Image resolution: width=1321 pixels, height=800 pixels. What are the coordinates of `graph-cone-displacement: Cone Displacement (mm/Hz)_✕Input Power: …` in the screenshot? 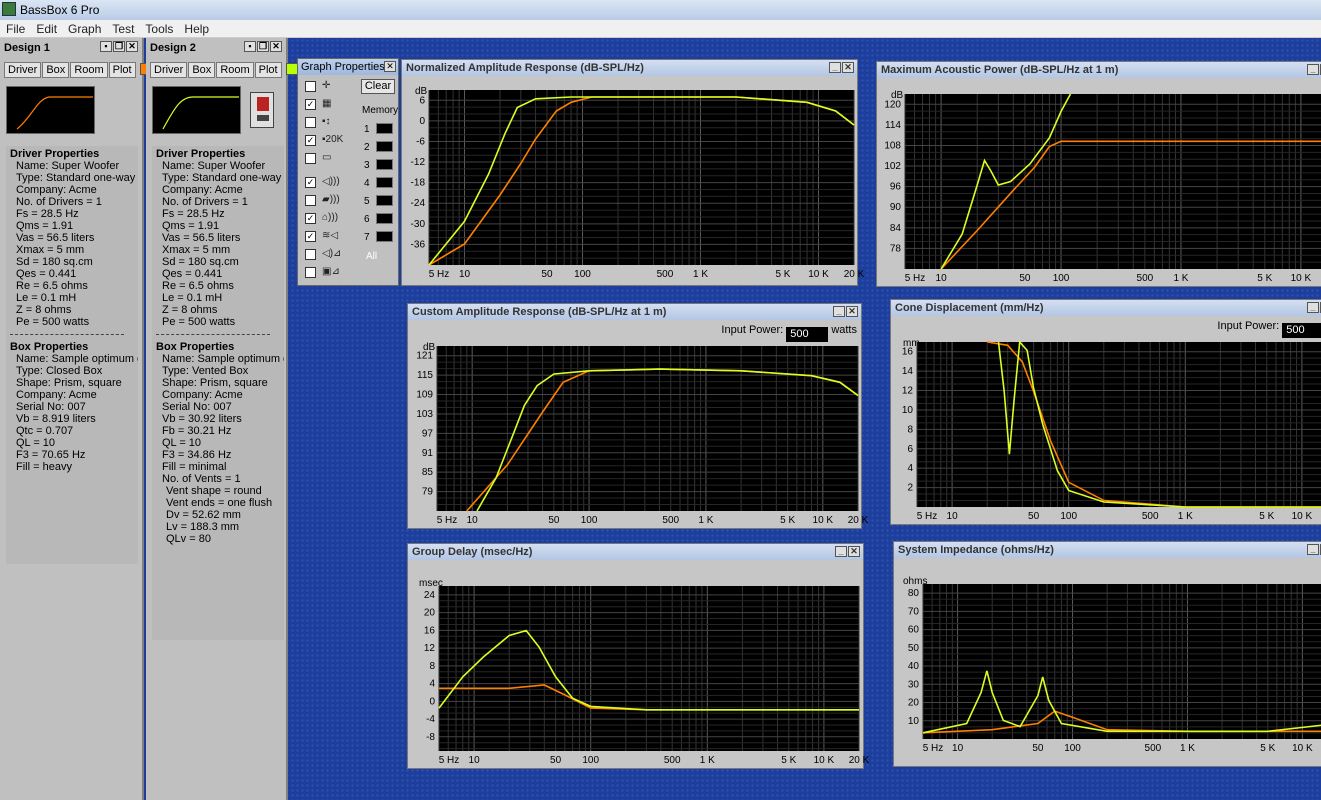 It's located at (1105, 412).